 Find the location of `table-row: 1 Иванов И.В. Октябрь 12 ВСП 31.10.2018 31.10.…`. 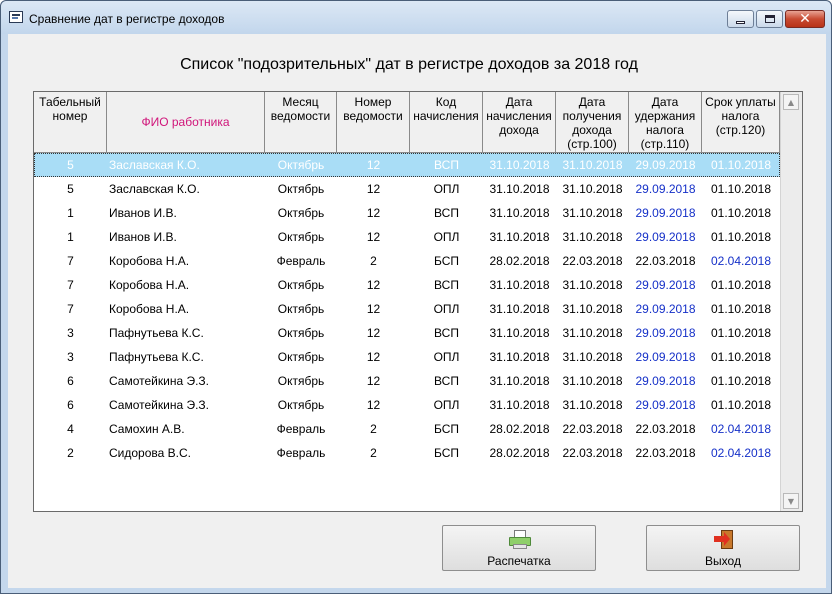

table-row: 1 Иванов И.В. Октябрь 12 ВСП 31.10.2018 31.10.… is located at coordinates (407, 213).